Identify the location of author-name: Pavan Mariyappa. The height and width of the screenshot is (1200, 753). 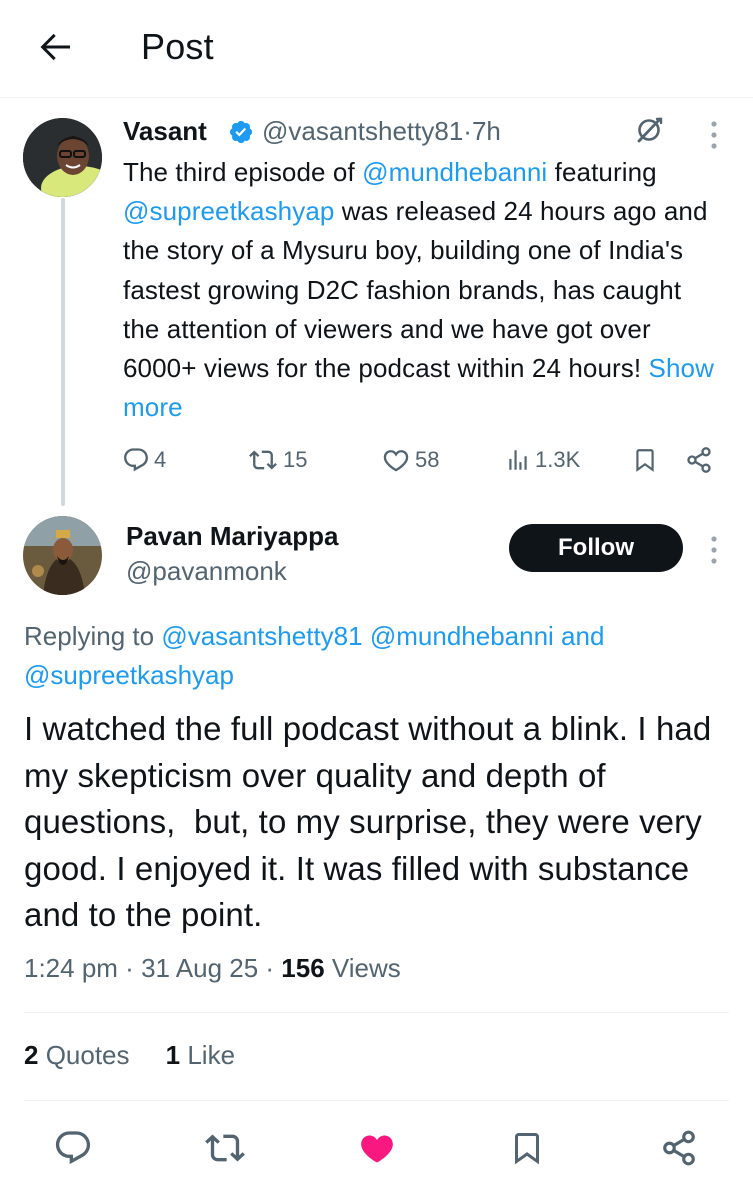
(232, 536).